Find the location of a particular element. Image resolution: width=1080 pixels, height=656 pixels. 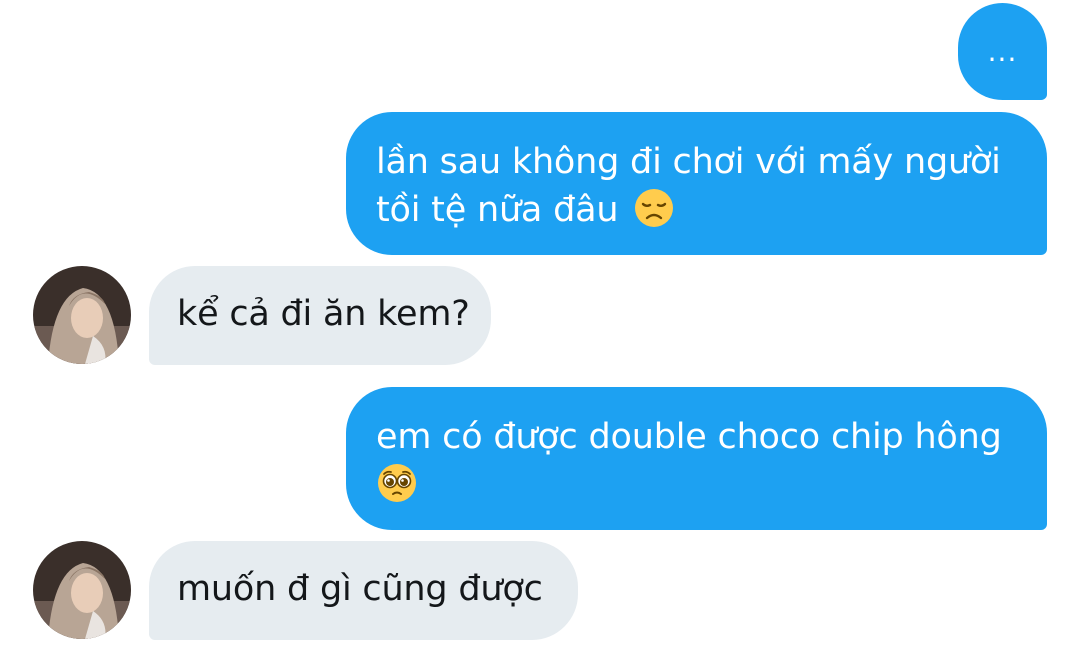

received-message-bubble: muốn đ gì cũng được is located at coordinates (363, 590).